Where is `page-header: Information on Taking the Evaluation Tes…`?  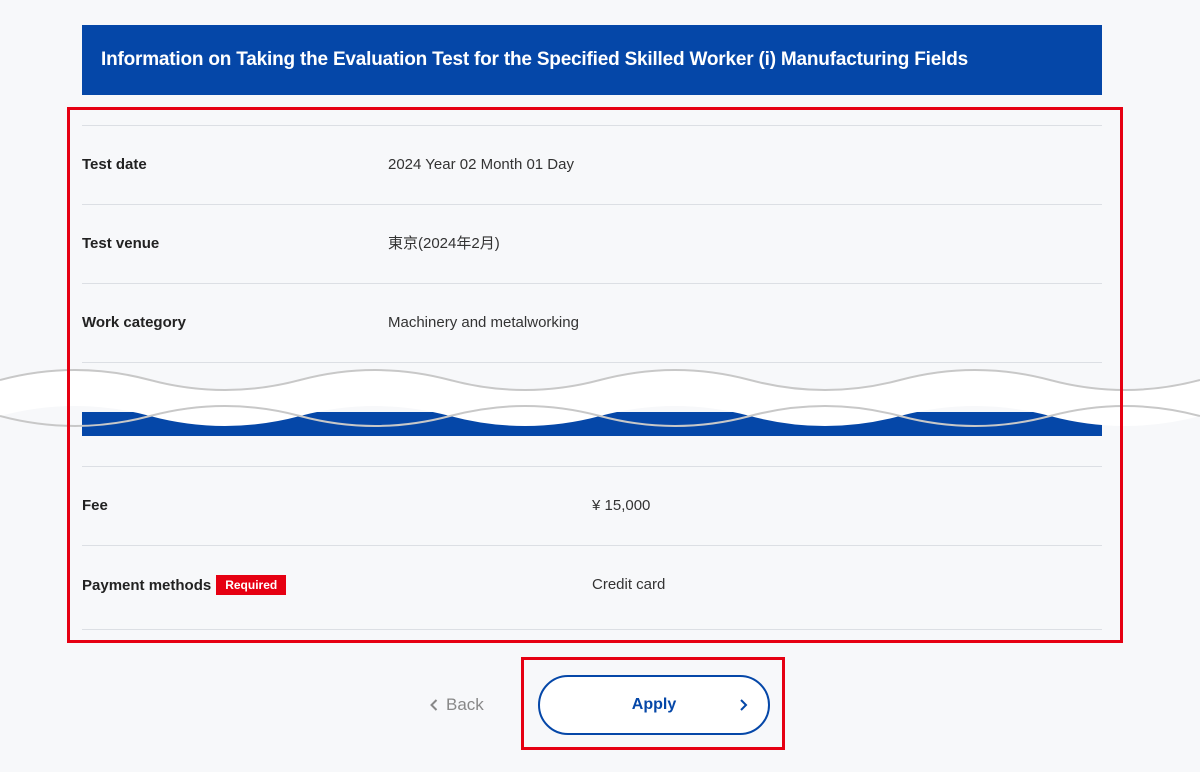 page-header: Information on Taking the Evaluation Tes… is located at coordinates (592, 60).